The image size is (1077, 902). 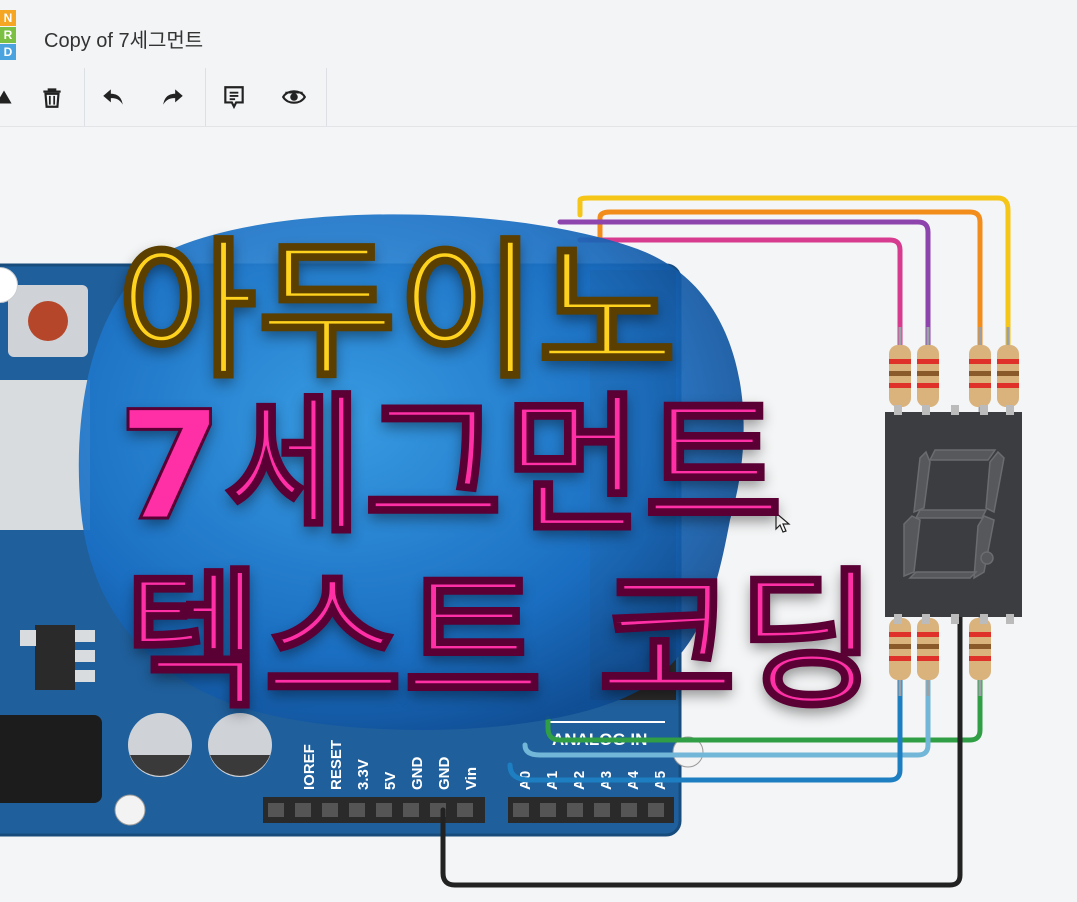 I want to click on logo-letter-r: R, so click(x=8, y=35).